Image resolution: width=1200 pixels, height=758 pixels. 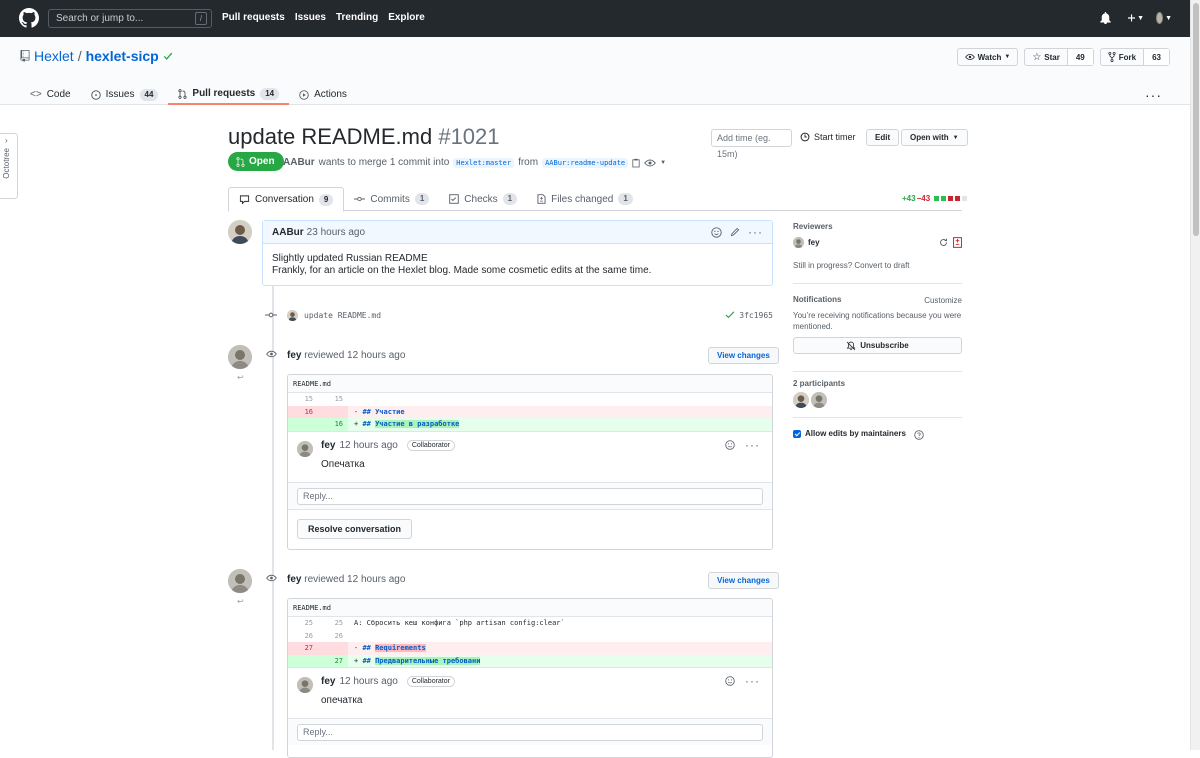 I want to click on tab-issues: Issues 44, so click(x=125, y=94).